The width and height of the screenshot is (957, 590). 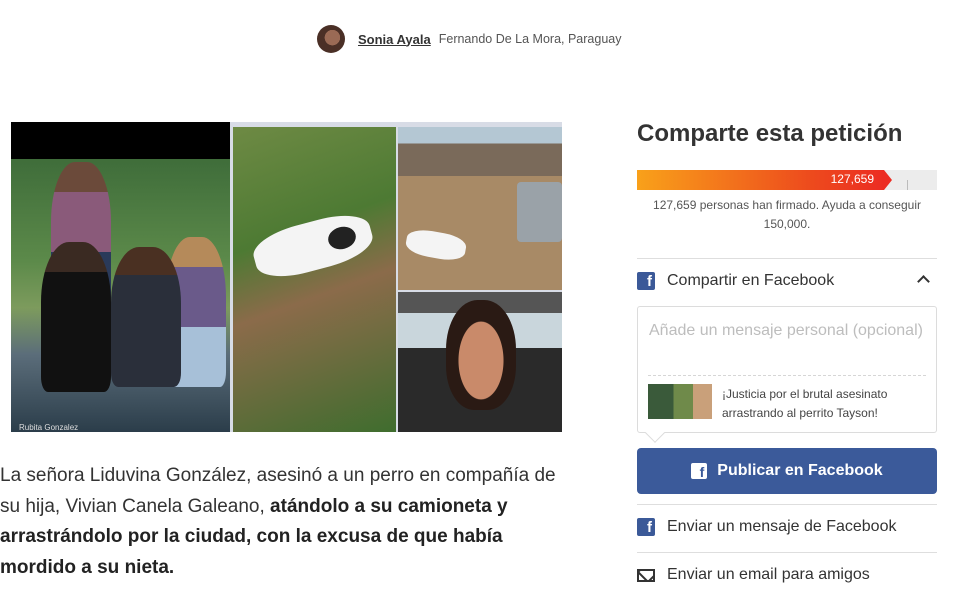 I want to click on avatar, so click(x=331, y=39).